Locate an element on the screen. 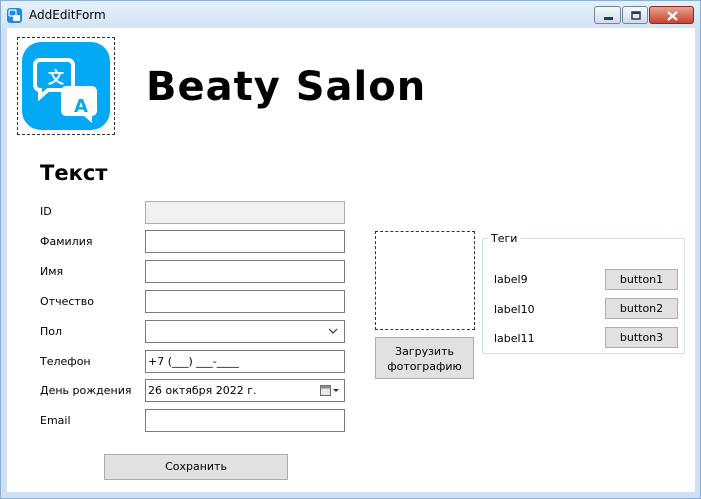 The width and height of the screenshot is (701, 499). patronymic-label: Отчество is located at coordinates (67, 301).